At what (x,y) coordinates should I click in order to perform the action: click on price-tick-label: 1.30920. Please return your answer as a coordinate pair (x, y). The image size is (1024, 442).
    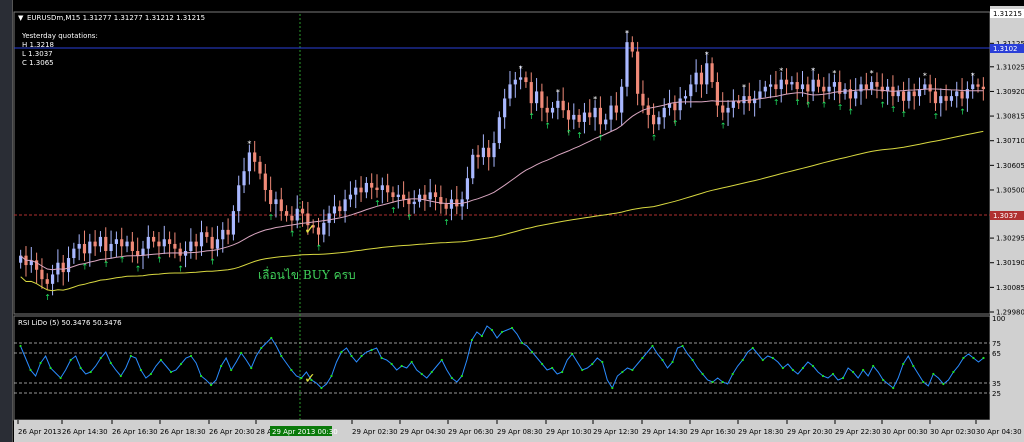
    Looking at the image, I should click on (1010, 92).